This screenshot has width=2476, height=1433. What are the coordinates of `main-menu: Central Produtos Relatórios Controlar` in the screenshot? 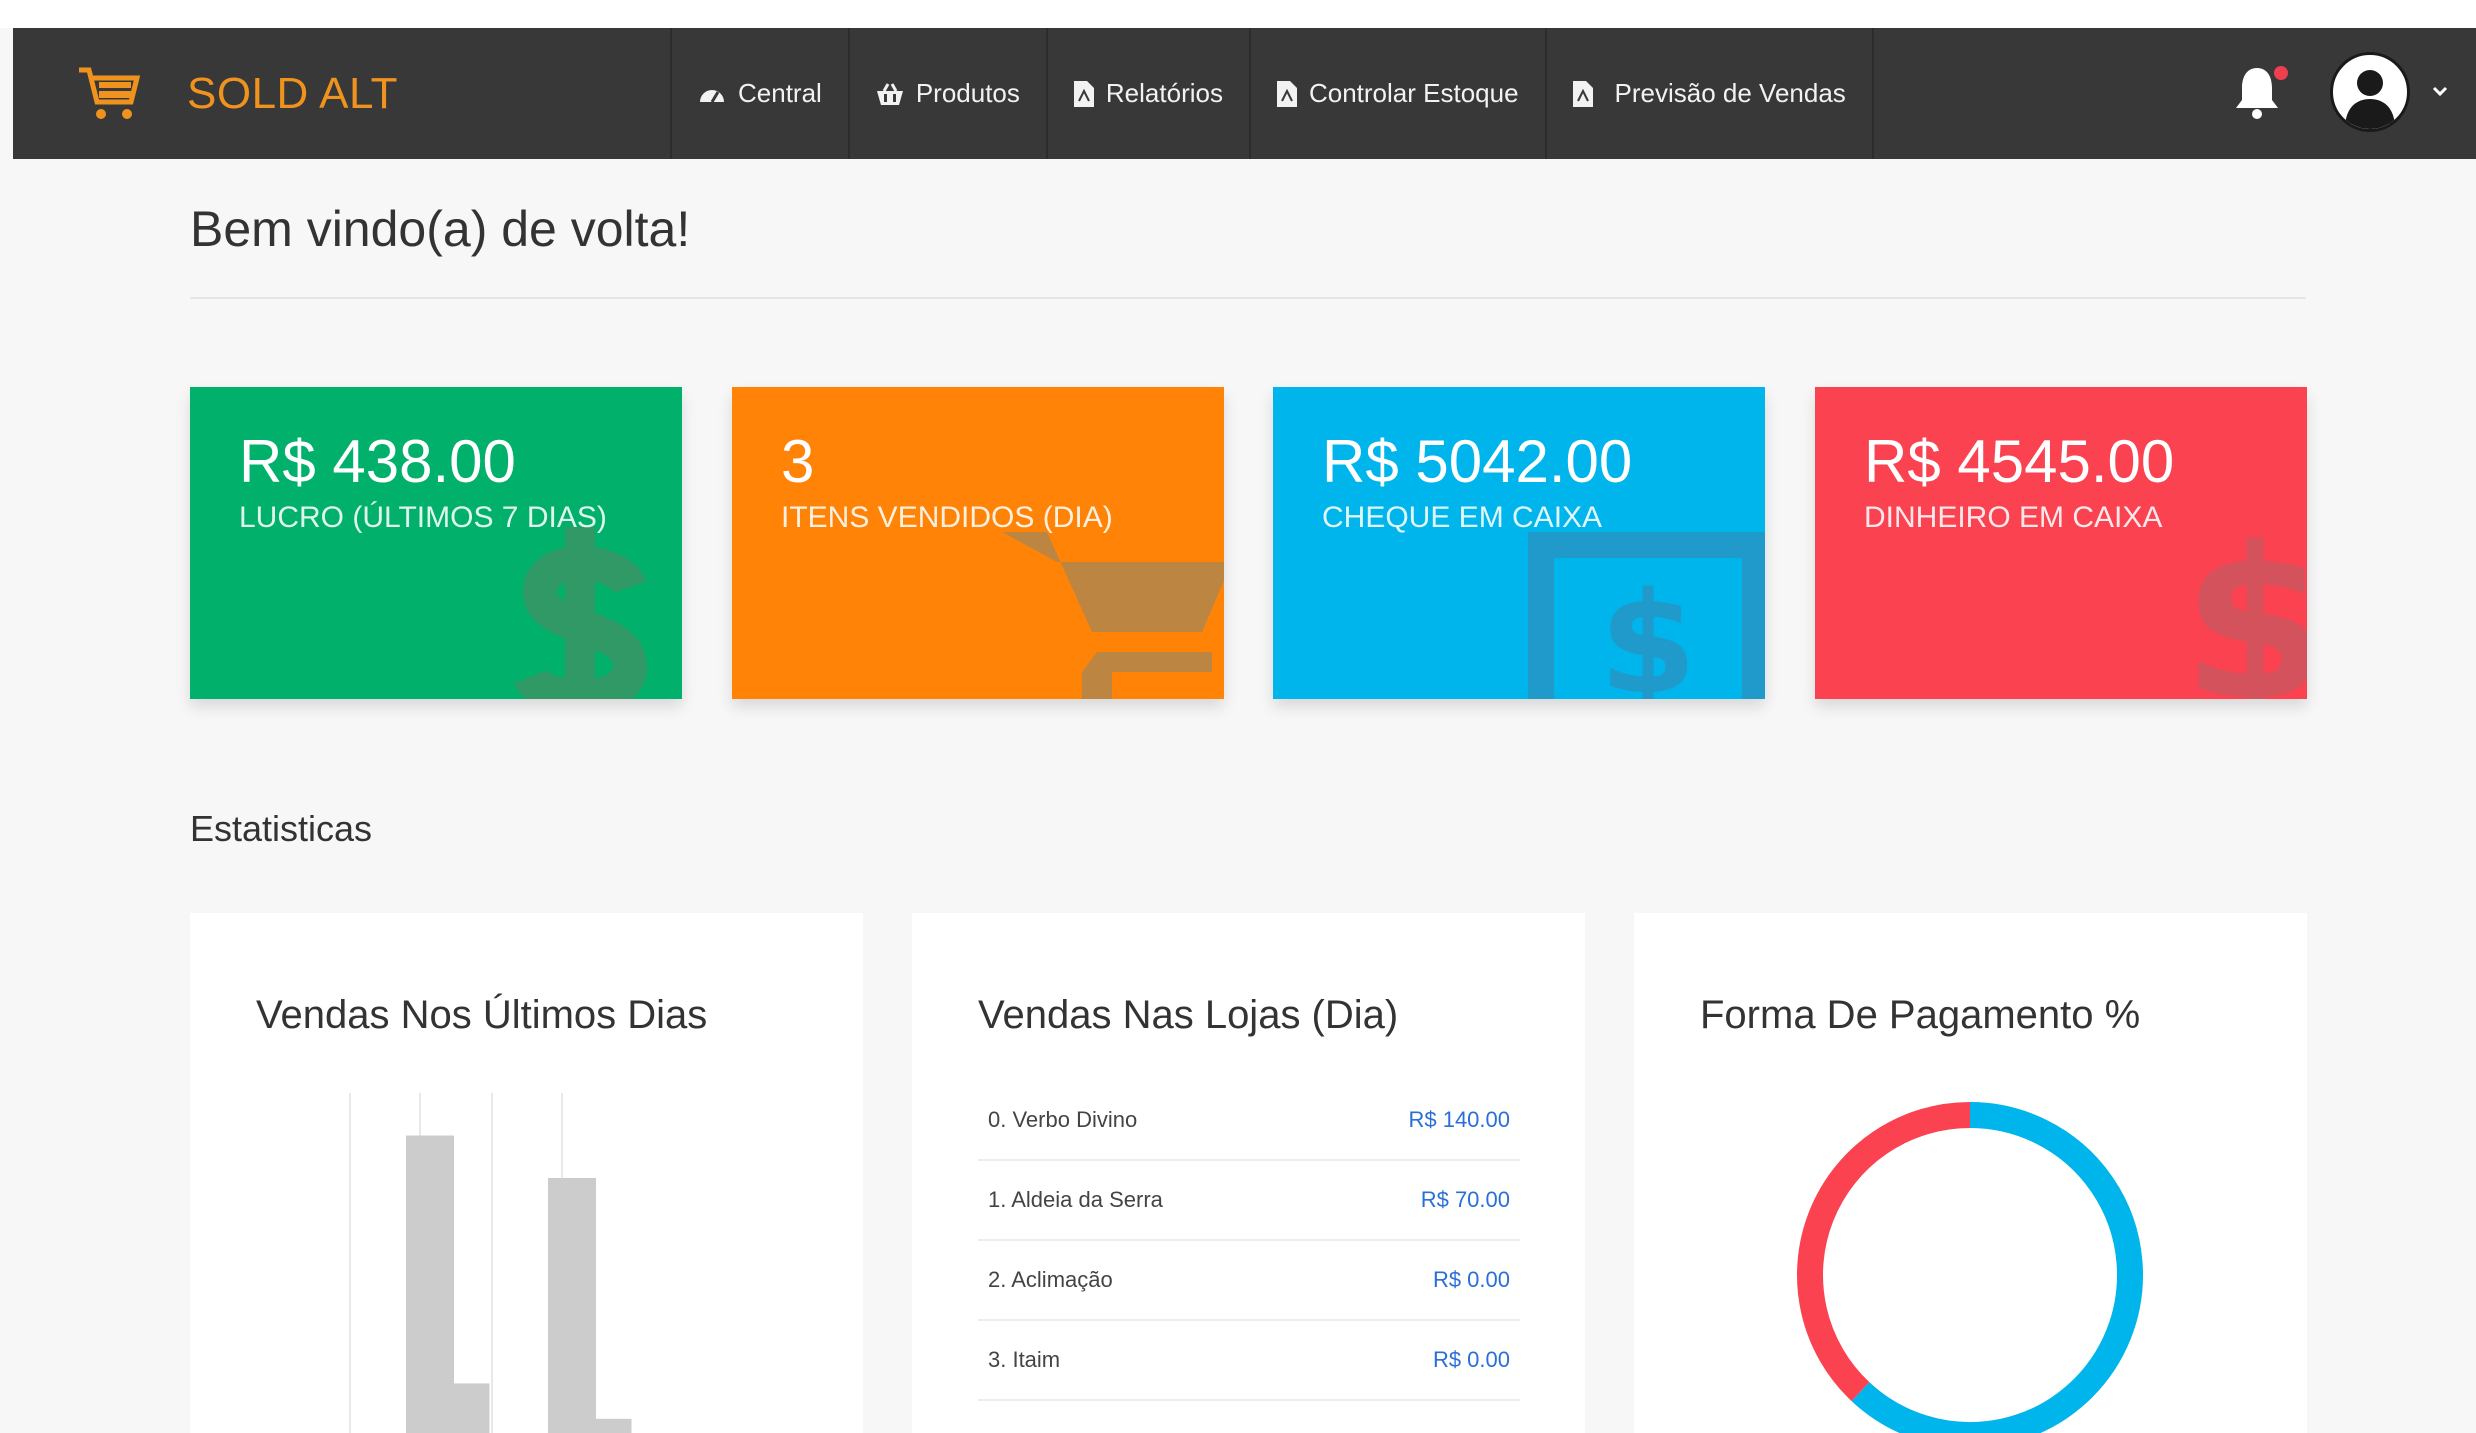 It's located at (1272, 93).